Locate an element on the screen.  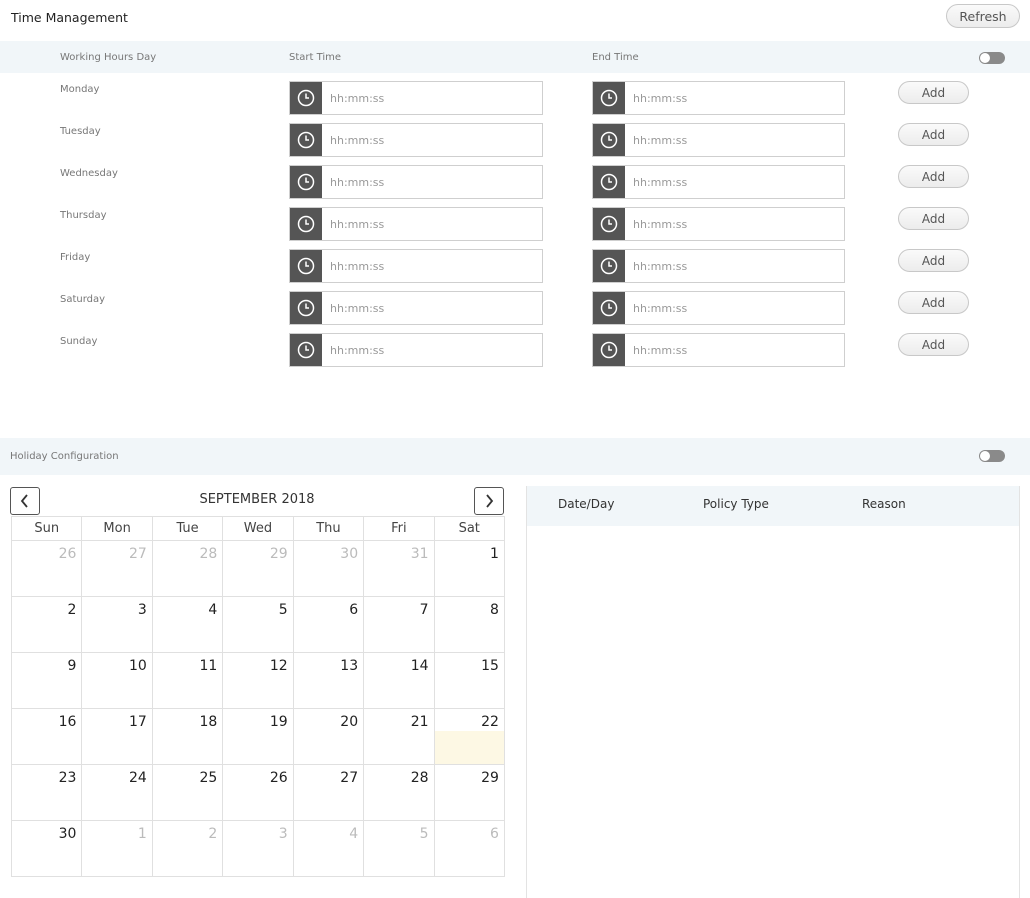
page-title: Time Management is located at coordinates (69, 17).